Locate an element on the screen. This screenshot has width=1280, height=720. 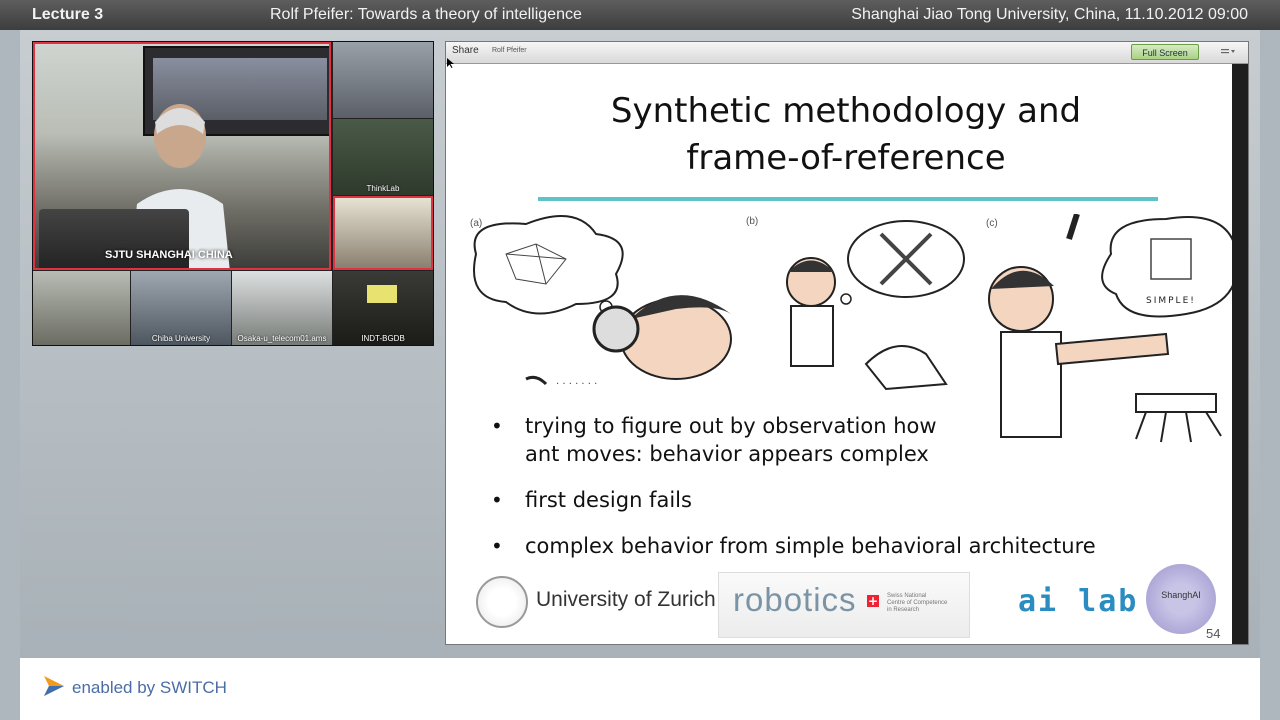
video-tile-6: Osaka-u_telecom01.ams is located at coordinates (282, 308).